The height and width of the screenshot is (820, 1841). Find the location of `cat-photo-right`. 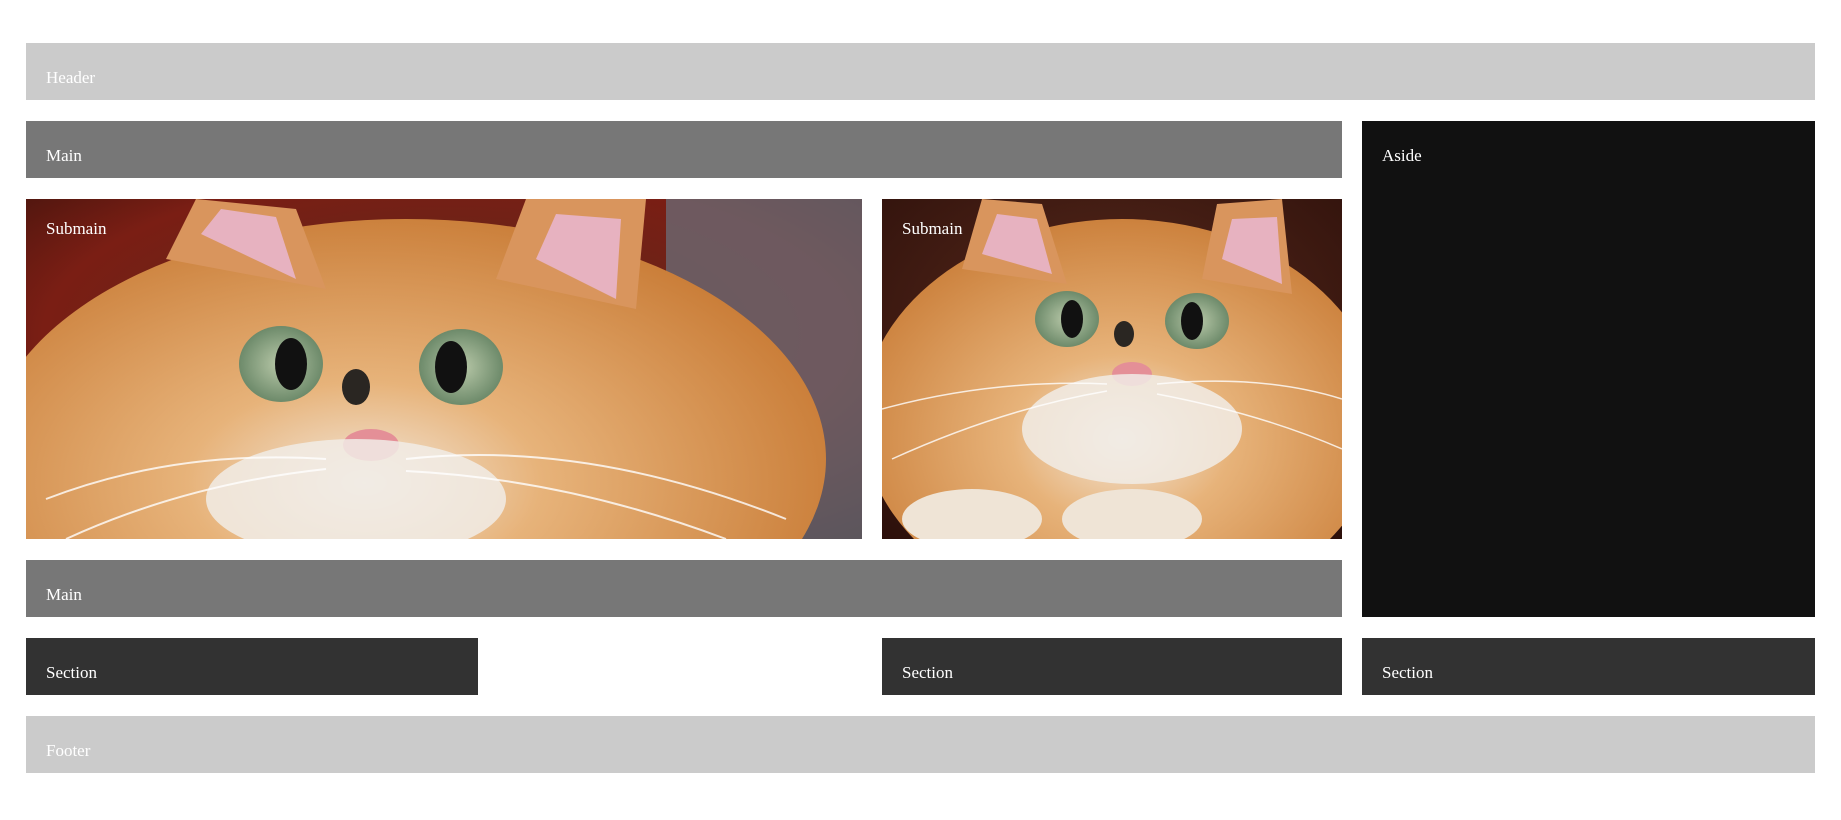

cat-photo-right is located at coordinates (1112, 369).